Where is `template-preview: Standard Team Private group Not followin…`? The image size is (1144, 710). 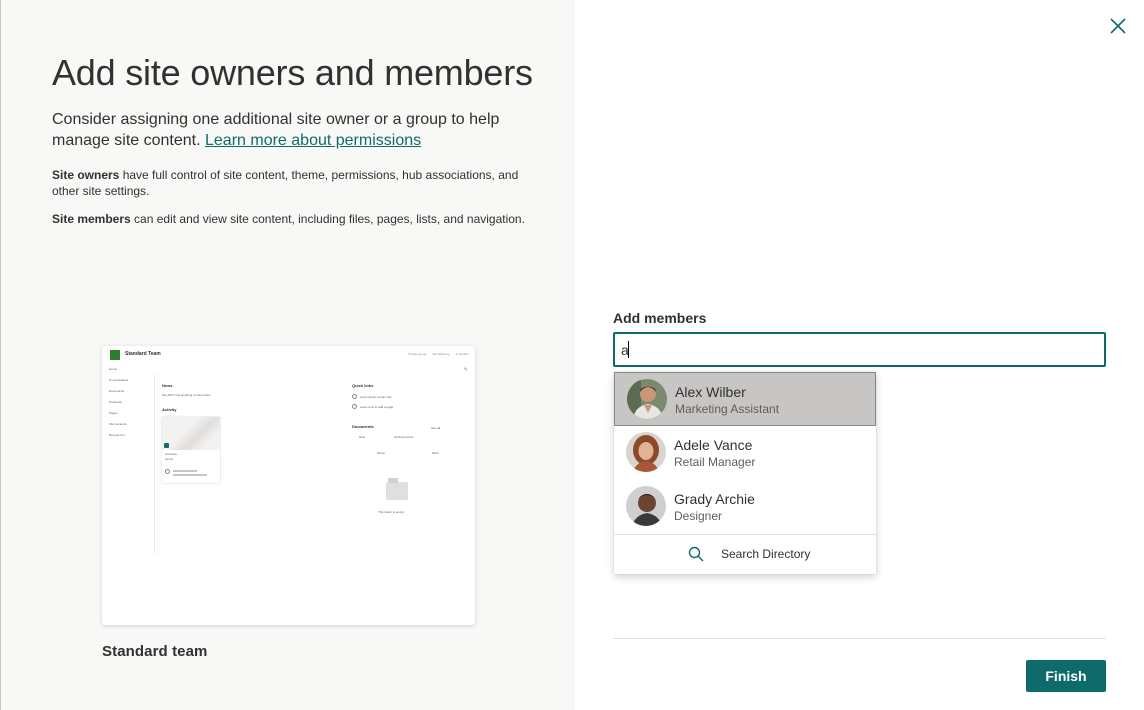 template-preview: Standard Team Private group Not followin… is located at coordinates (288, 485).